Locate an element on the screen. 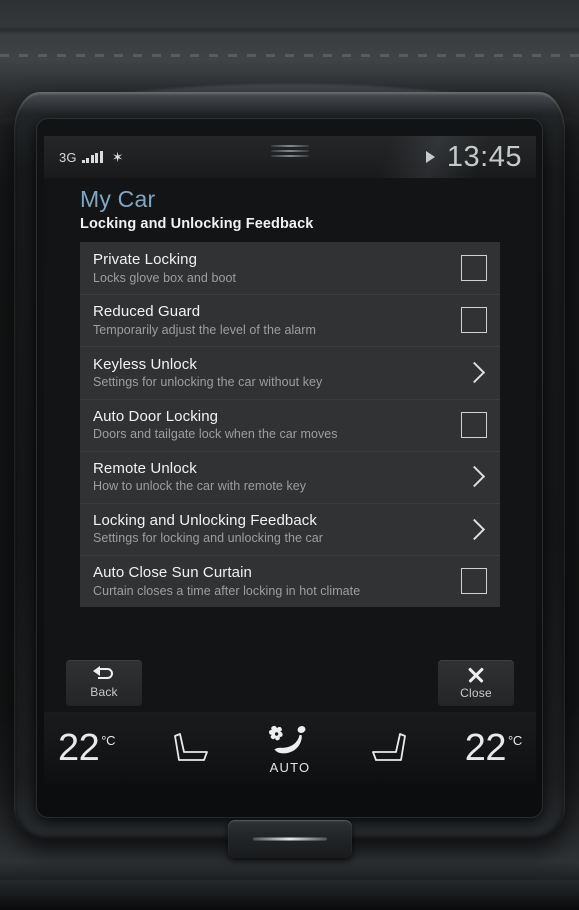  checkbox-reduced-guard is located at coordinates (474, 320).